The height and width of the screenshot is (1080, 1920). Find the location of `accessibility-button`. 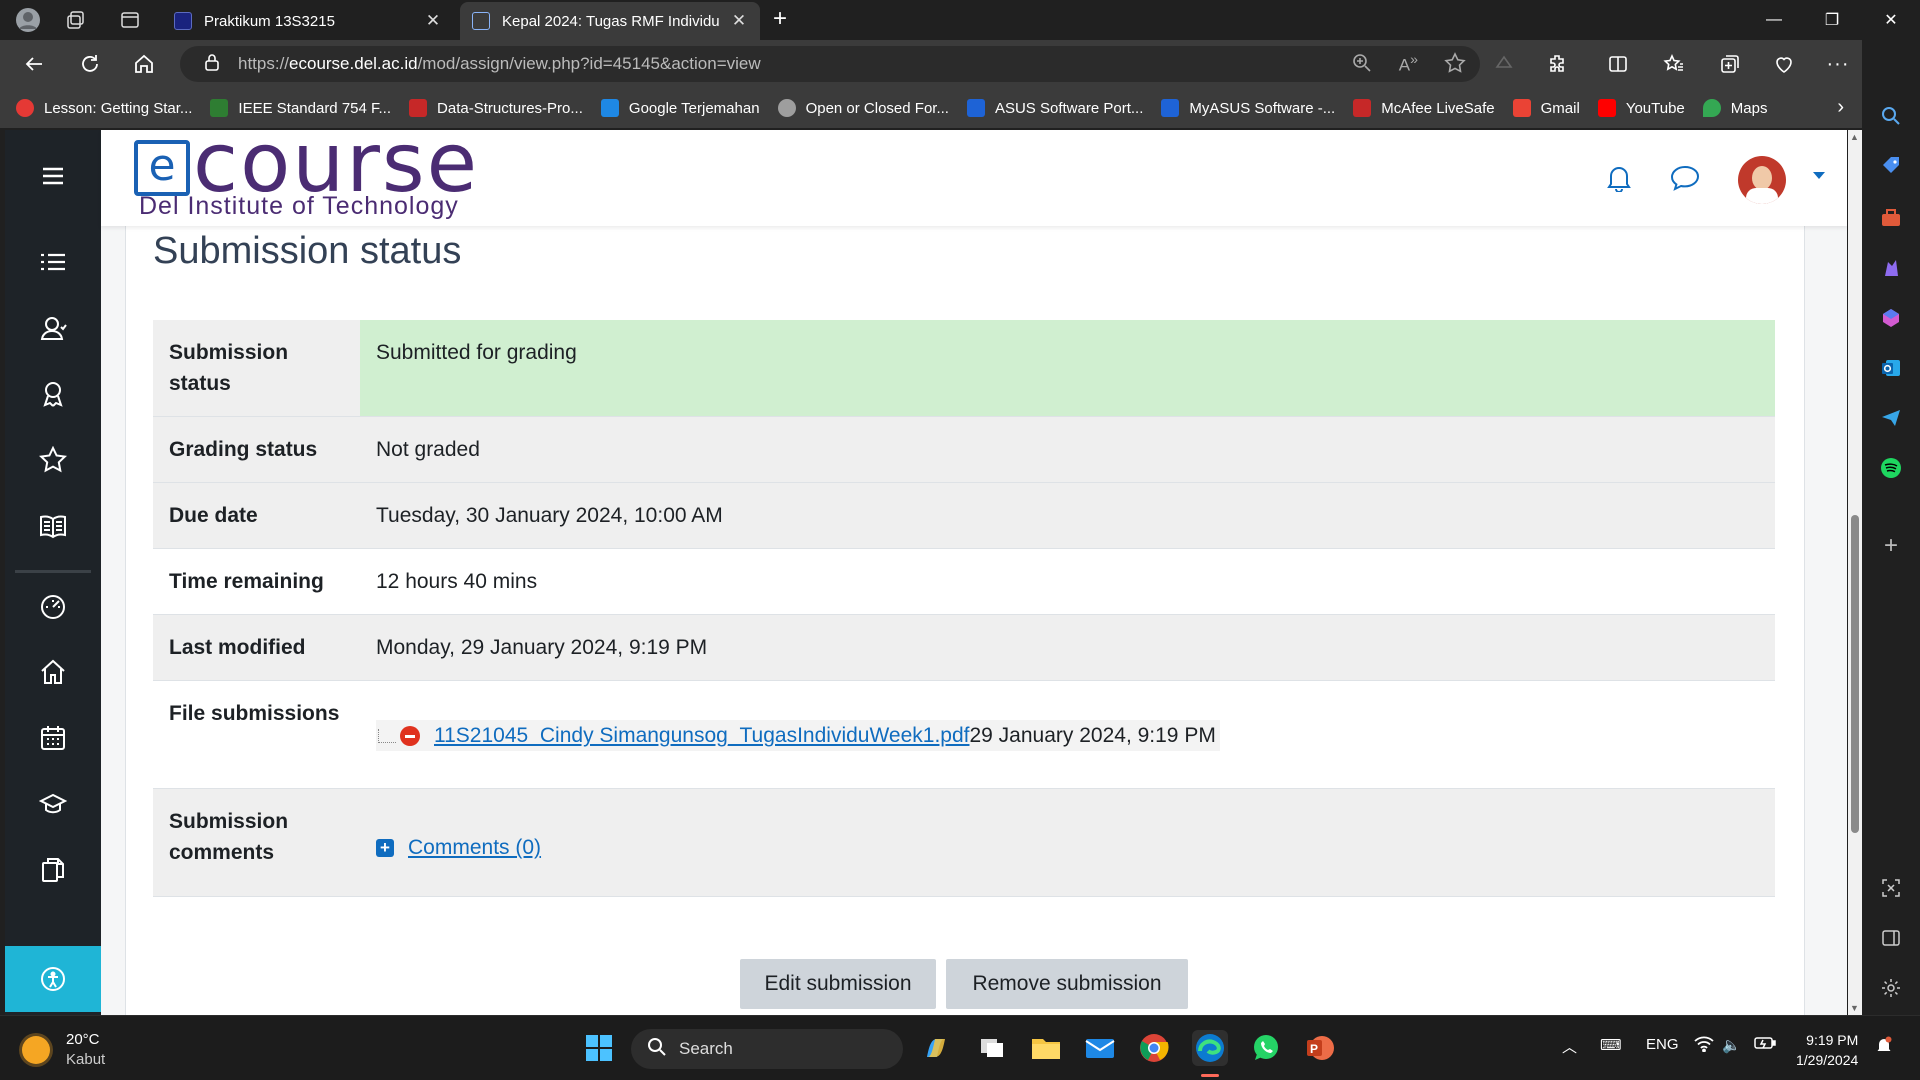

accessibility-button is located at coordinates (53, 979).